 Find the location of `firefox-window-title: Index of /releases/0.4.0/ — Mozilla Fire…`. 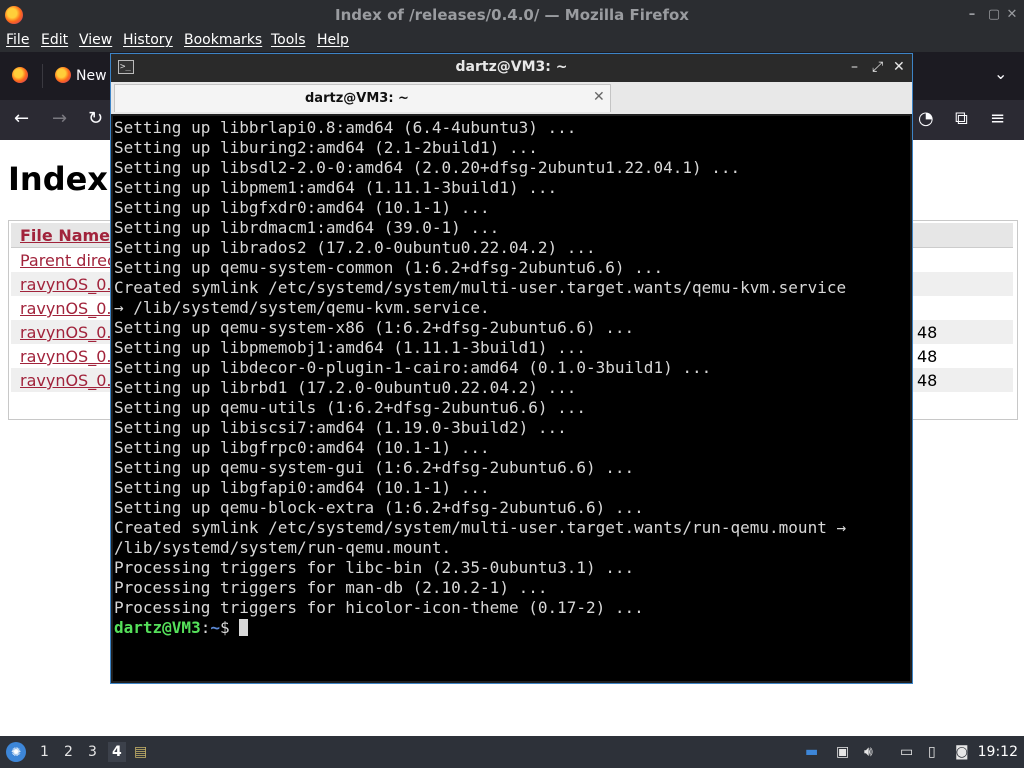

firefox-window-title: Index of /releases/0.4.0/ — Mozilla Fire… is located at coordinates (512, 15).